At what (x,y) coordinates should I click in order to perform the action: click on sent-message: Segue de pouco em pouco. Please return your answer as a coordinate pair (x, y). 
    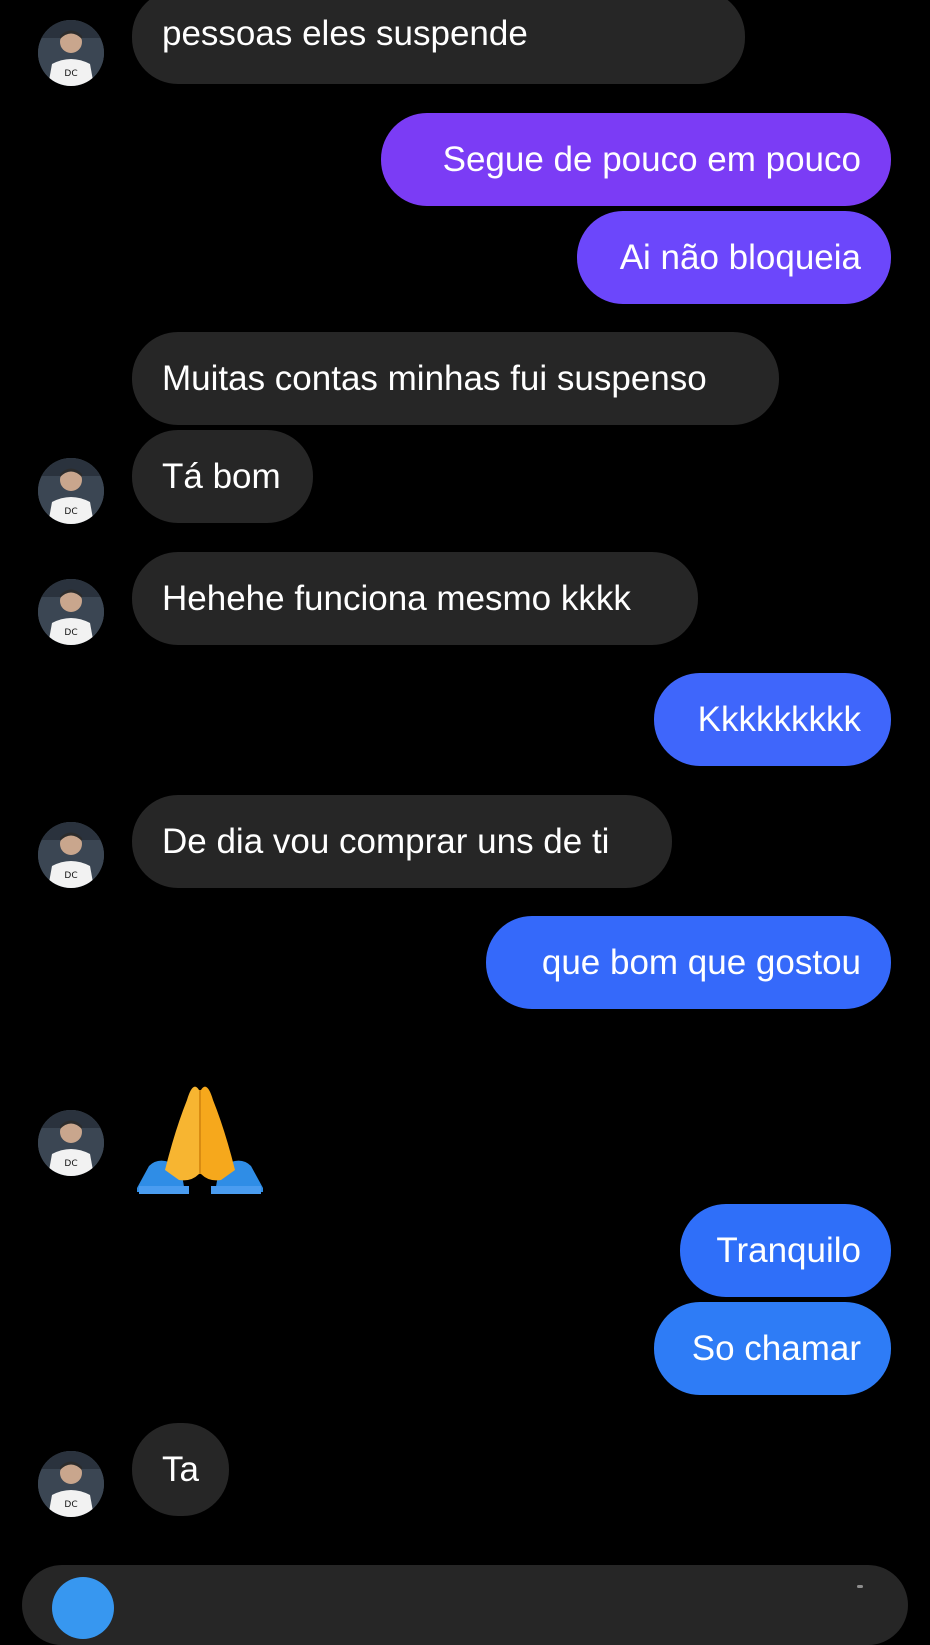
    Looking at the image, I should click on (636, 159).